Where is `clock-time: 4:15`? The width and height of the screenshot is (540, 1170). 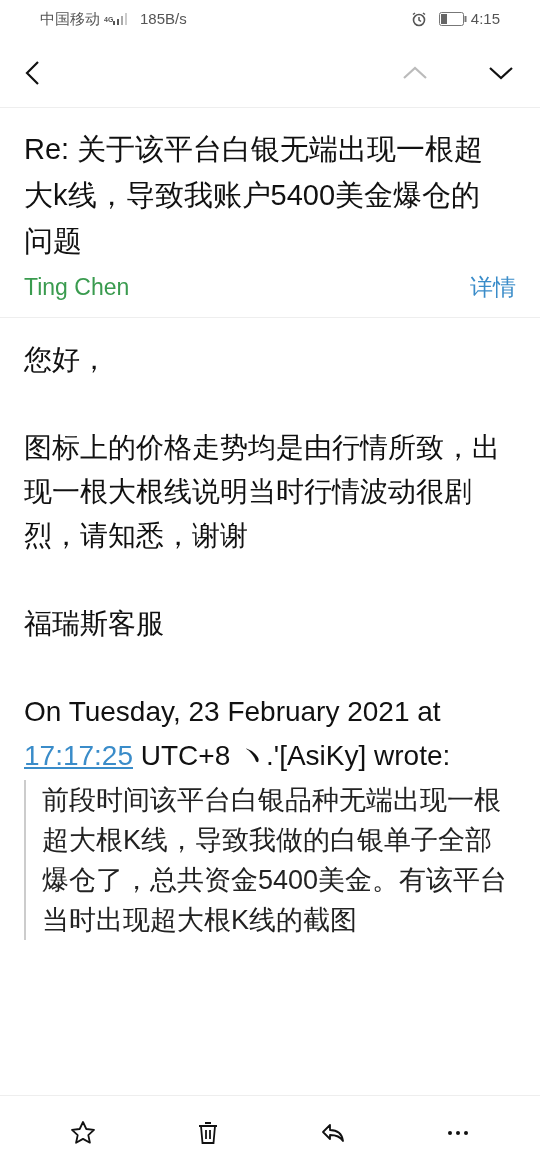 clock-time: 4:15 is located at coordinates (485, 18).